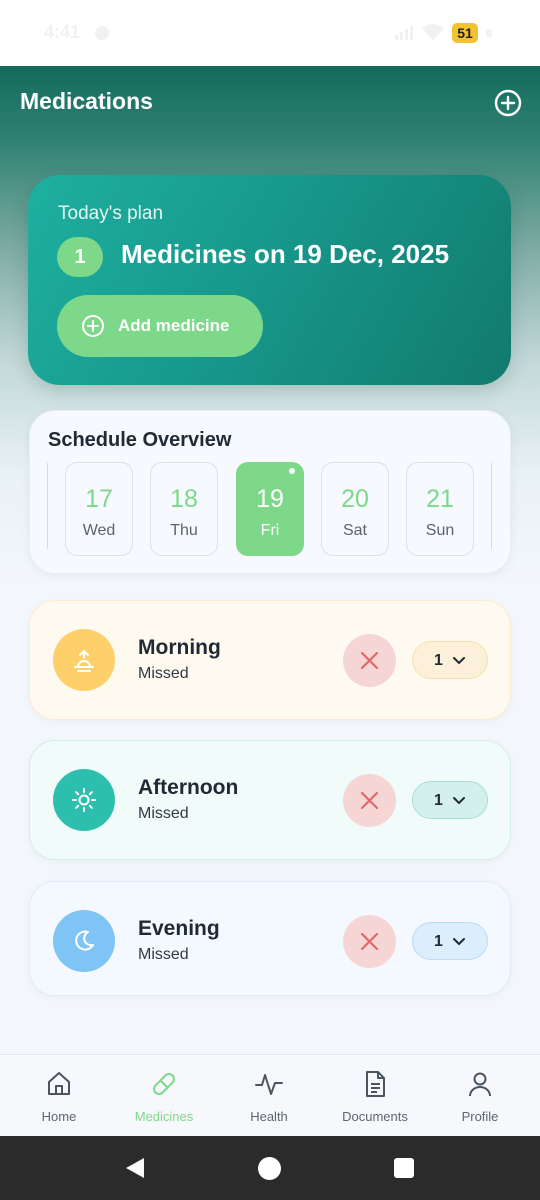 Image resolution: width=540 pixels, height=1200 pixels. I want to click on moon-icon, so click(84, 941).